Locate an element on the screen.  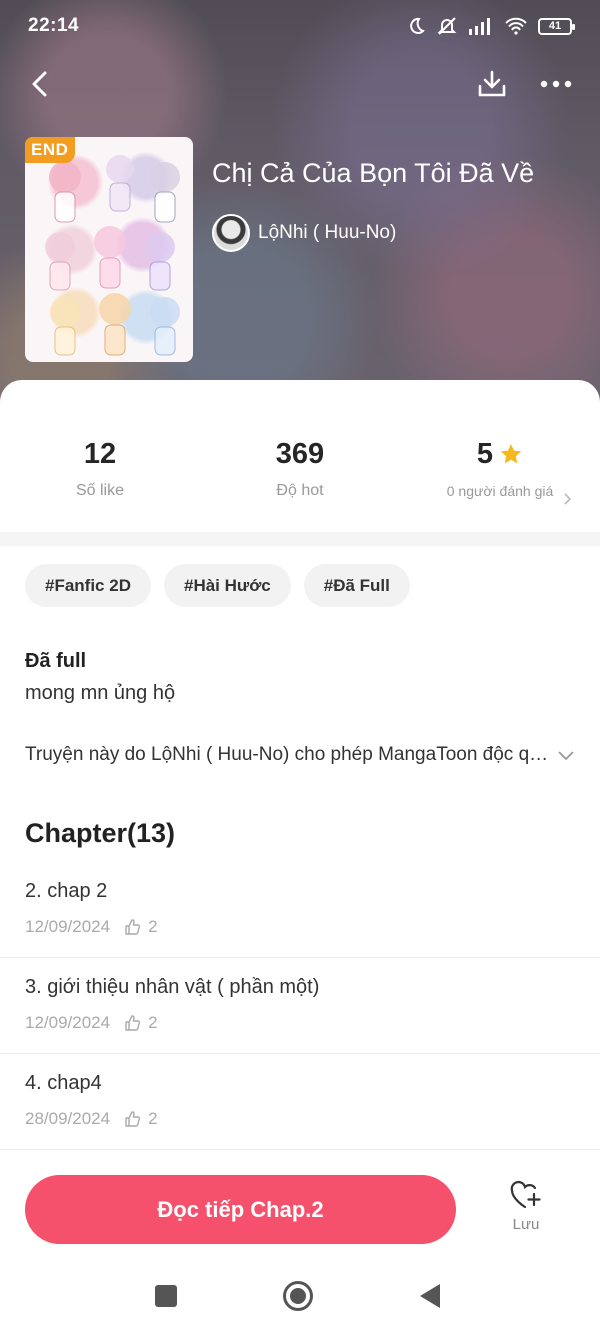
back-button is located at coordinates (40, 84).